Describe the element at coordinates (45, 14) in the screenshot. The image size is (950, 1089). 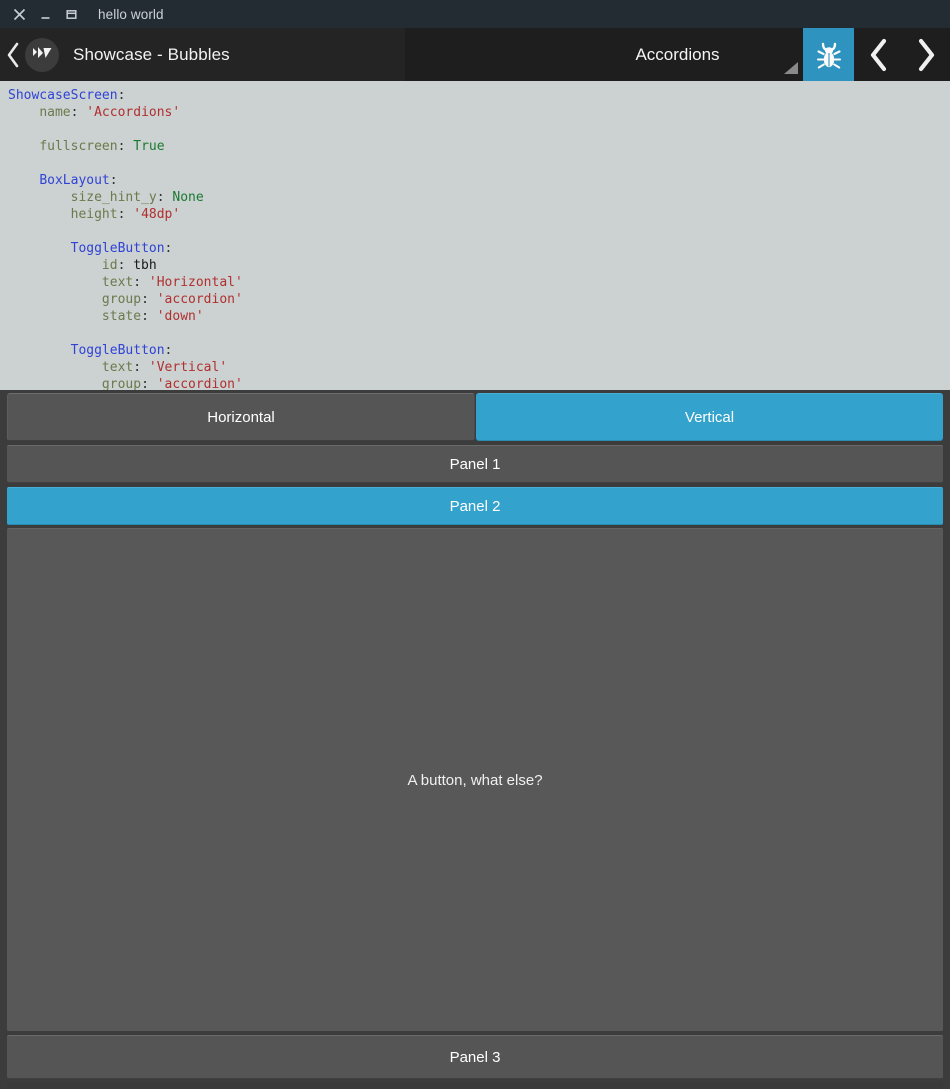
I see `minimize-icon` at that location.